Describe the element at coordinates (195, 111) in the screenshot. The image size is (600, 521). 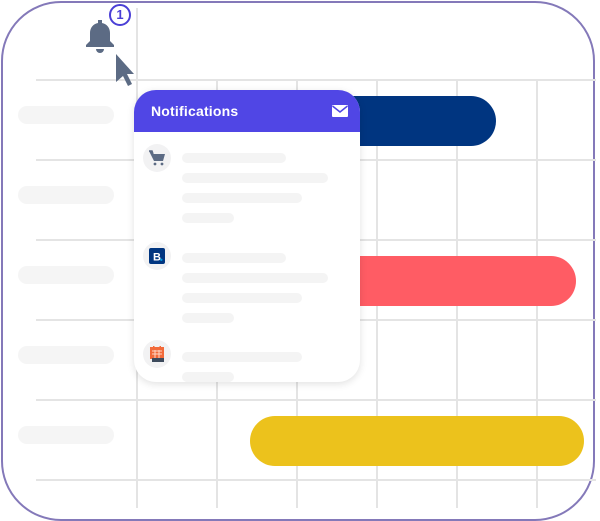
I see `notifications-title: Notifications` at that location.